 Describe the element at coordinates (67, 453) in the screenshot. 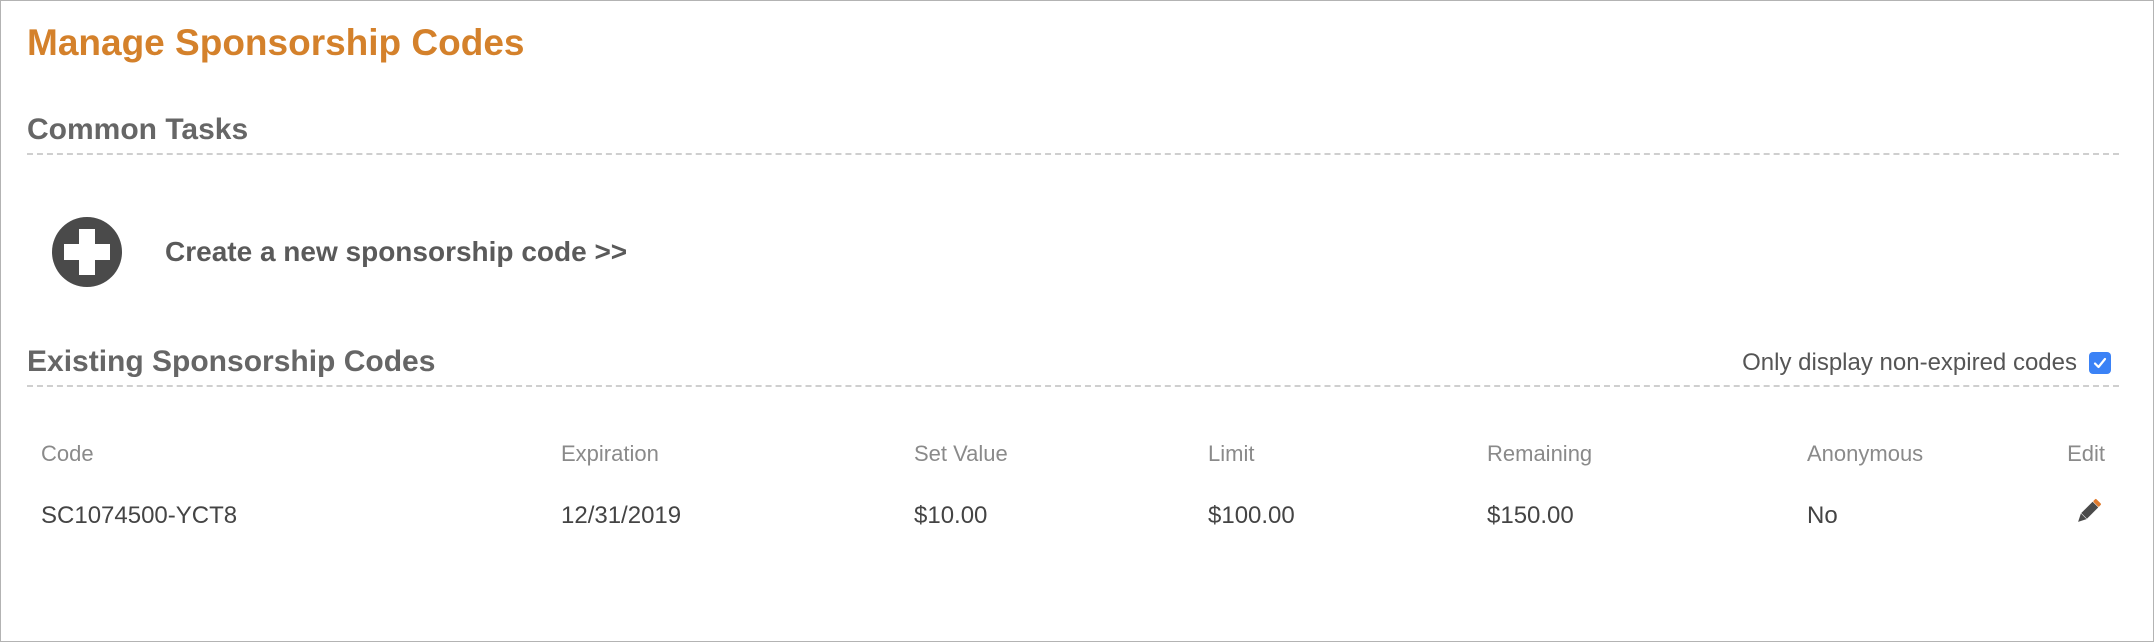

I see `column-header-code: Code` at that location.